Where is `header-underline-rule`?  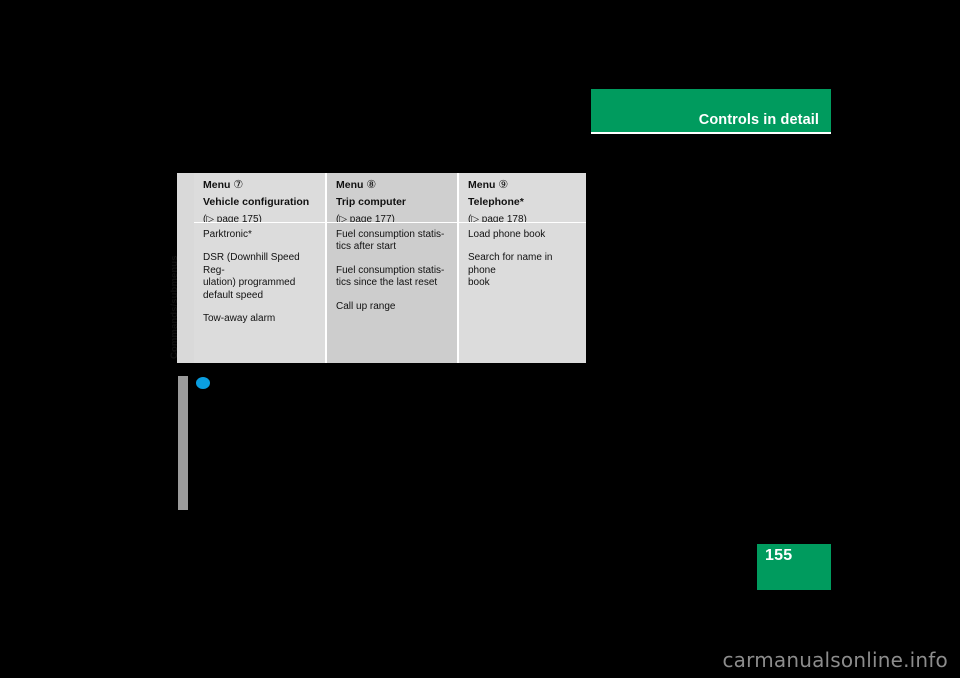
header-underline-rule is located at coordinates (711, 133).